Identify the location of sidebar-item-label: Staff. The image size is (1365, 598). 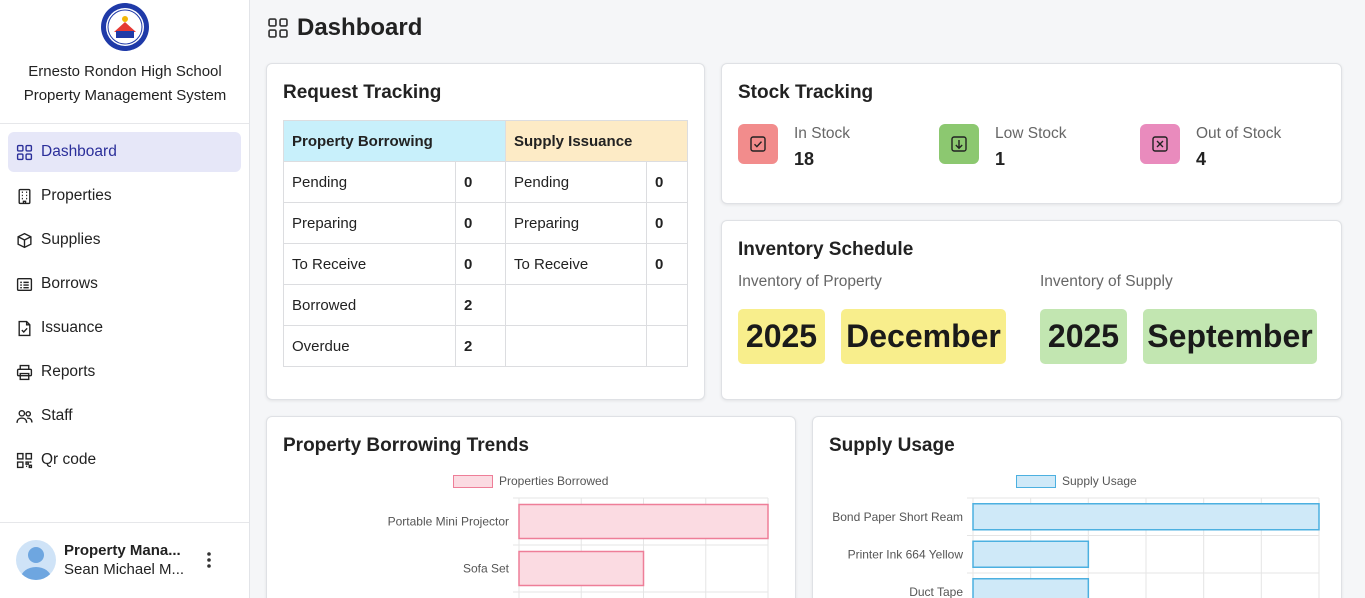
(57, 415).